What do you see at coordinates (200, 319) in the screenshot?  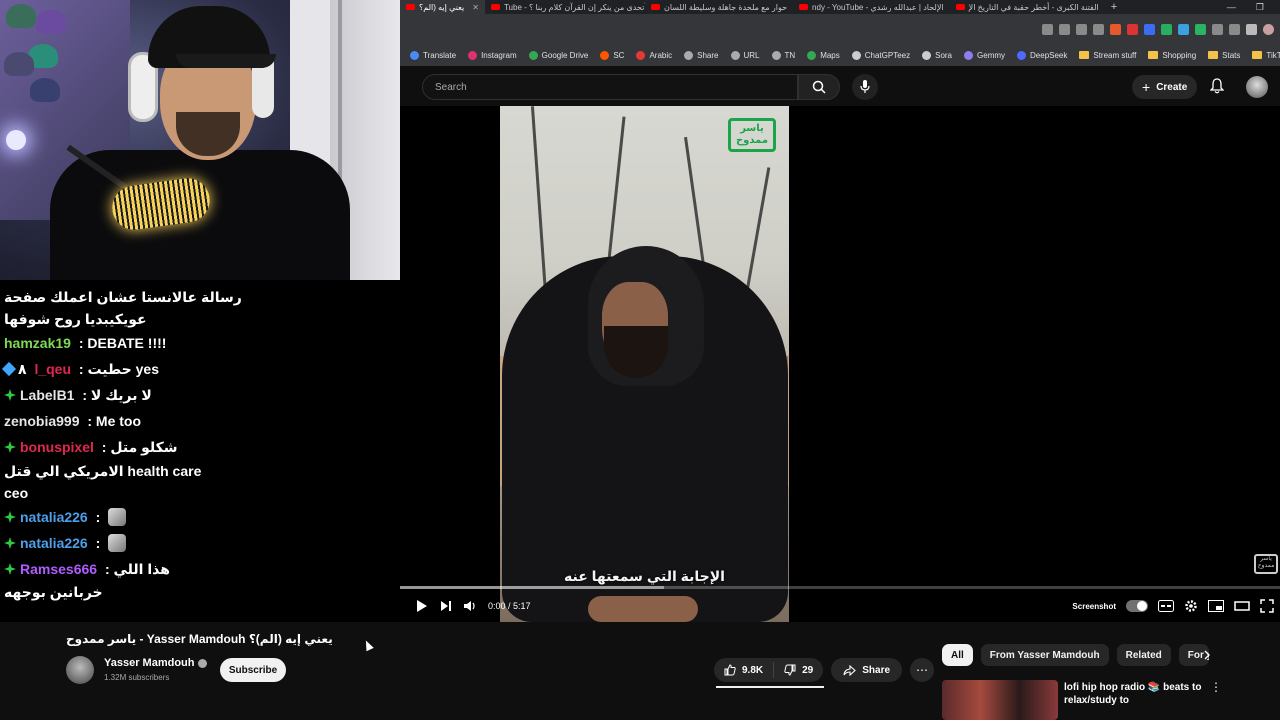 I see `chat-message: عويكيبديا روح شوفها` at bounding box center [200, 319].